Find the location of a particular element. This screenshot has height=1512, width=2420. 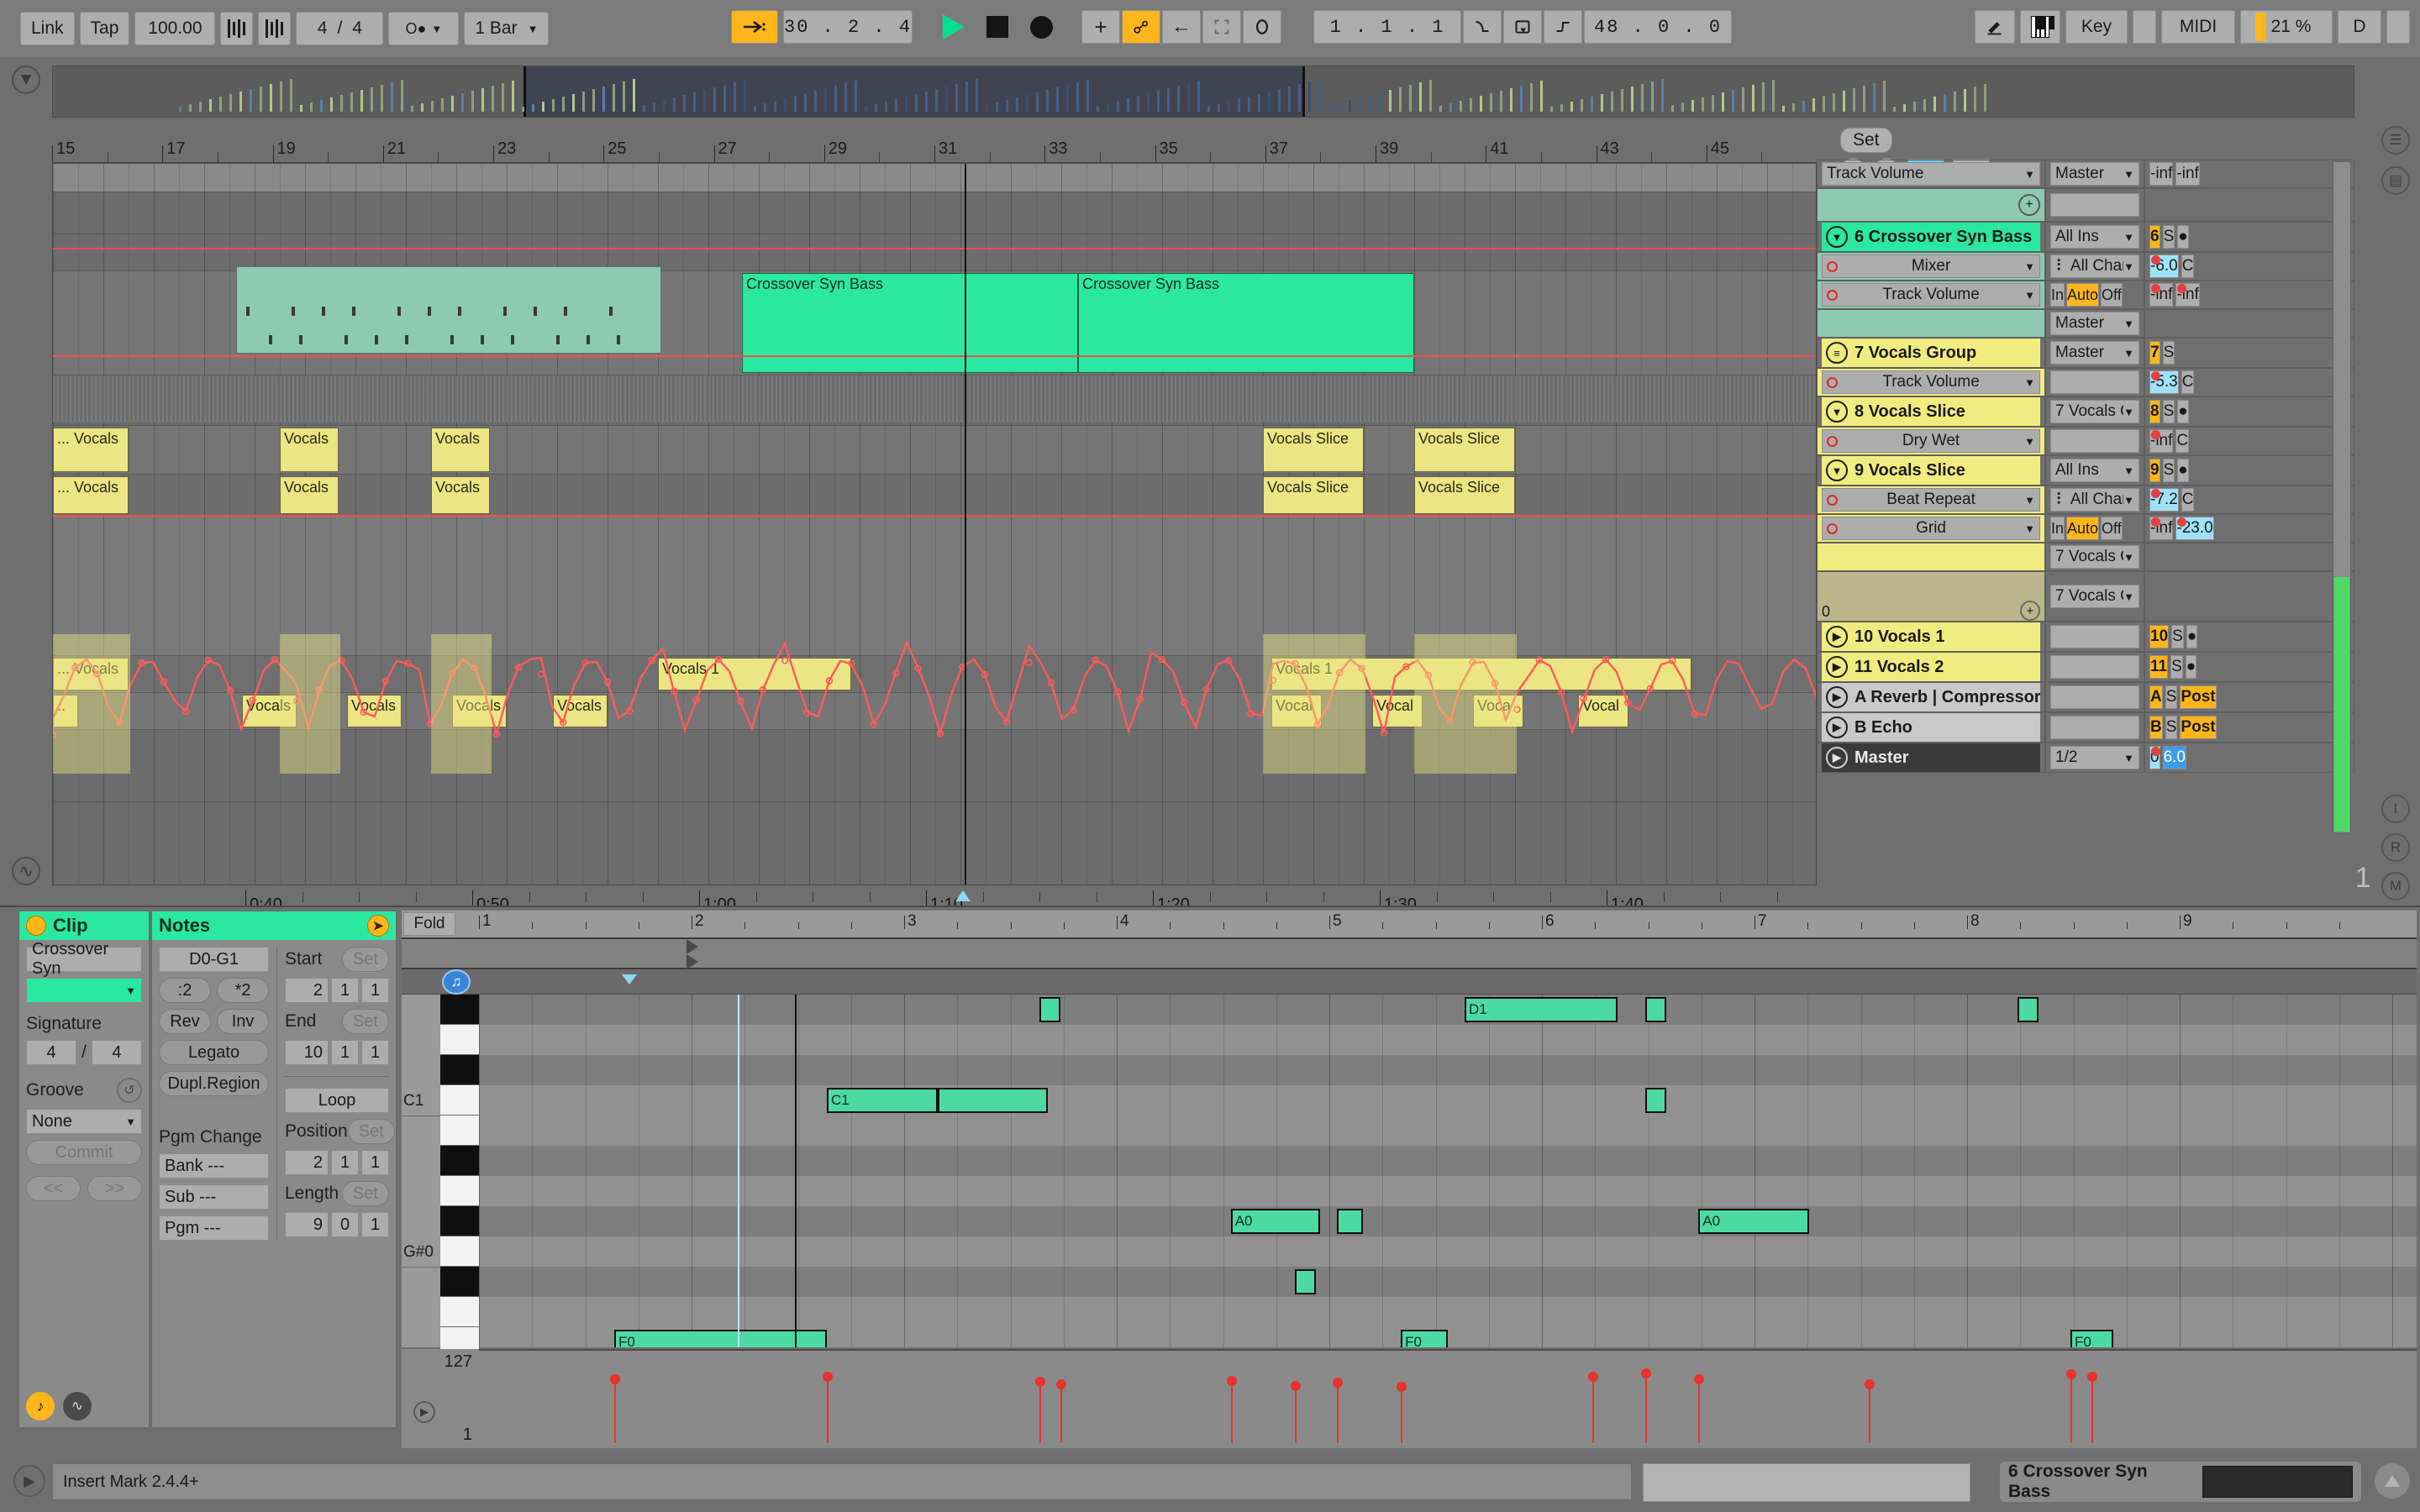

duplicate-region-button: Dupl.Region is located at coordinates (214, 1083).